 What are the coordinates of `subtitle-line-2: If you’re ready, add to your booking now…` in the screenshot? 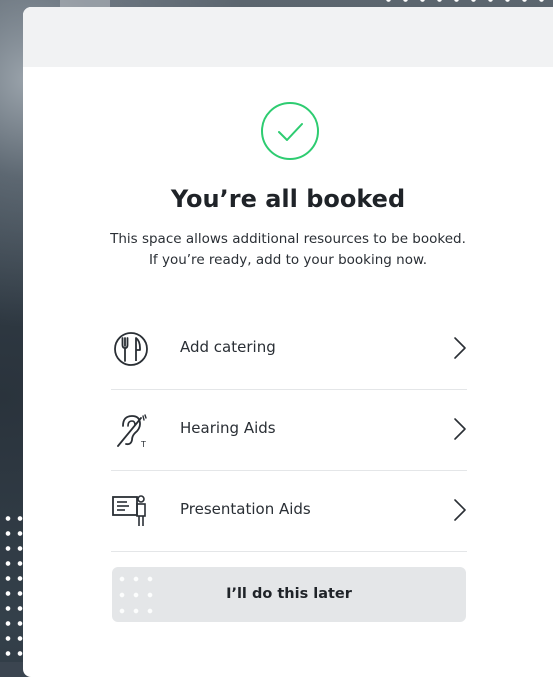 It's located at (288, 260).